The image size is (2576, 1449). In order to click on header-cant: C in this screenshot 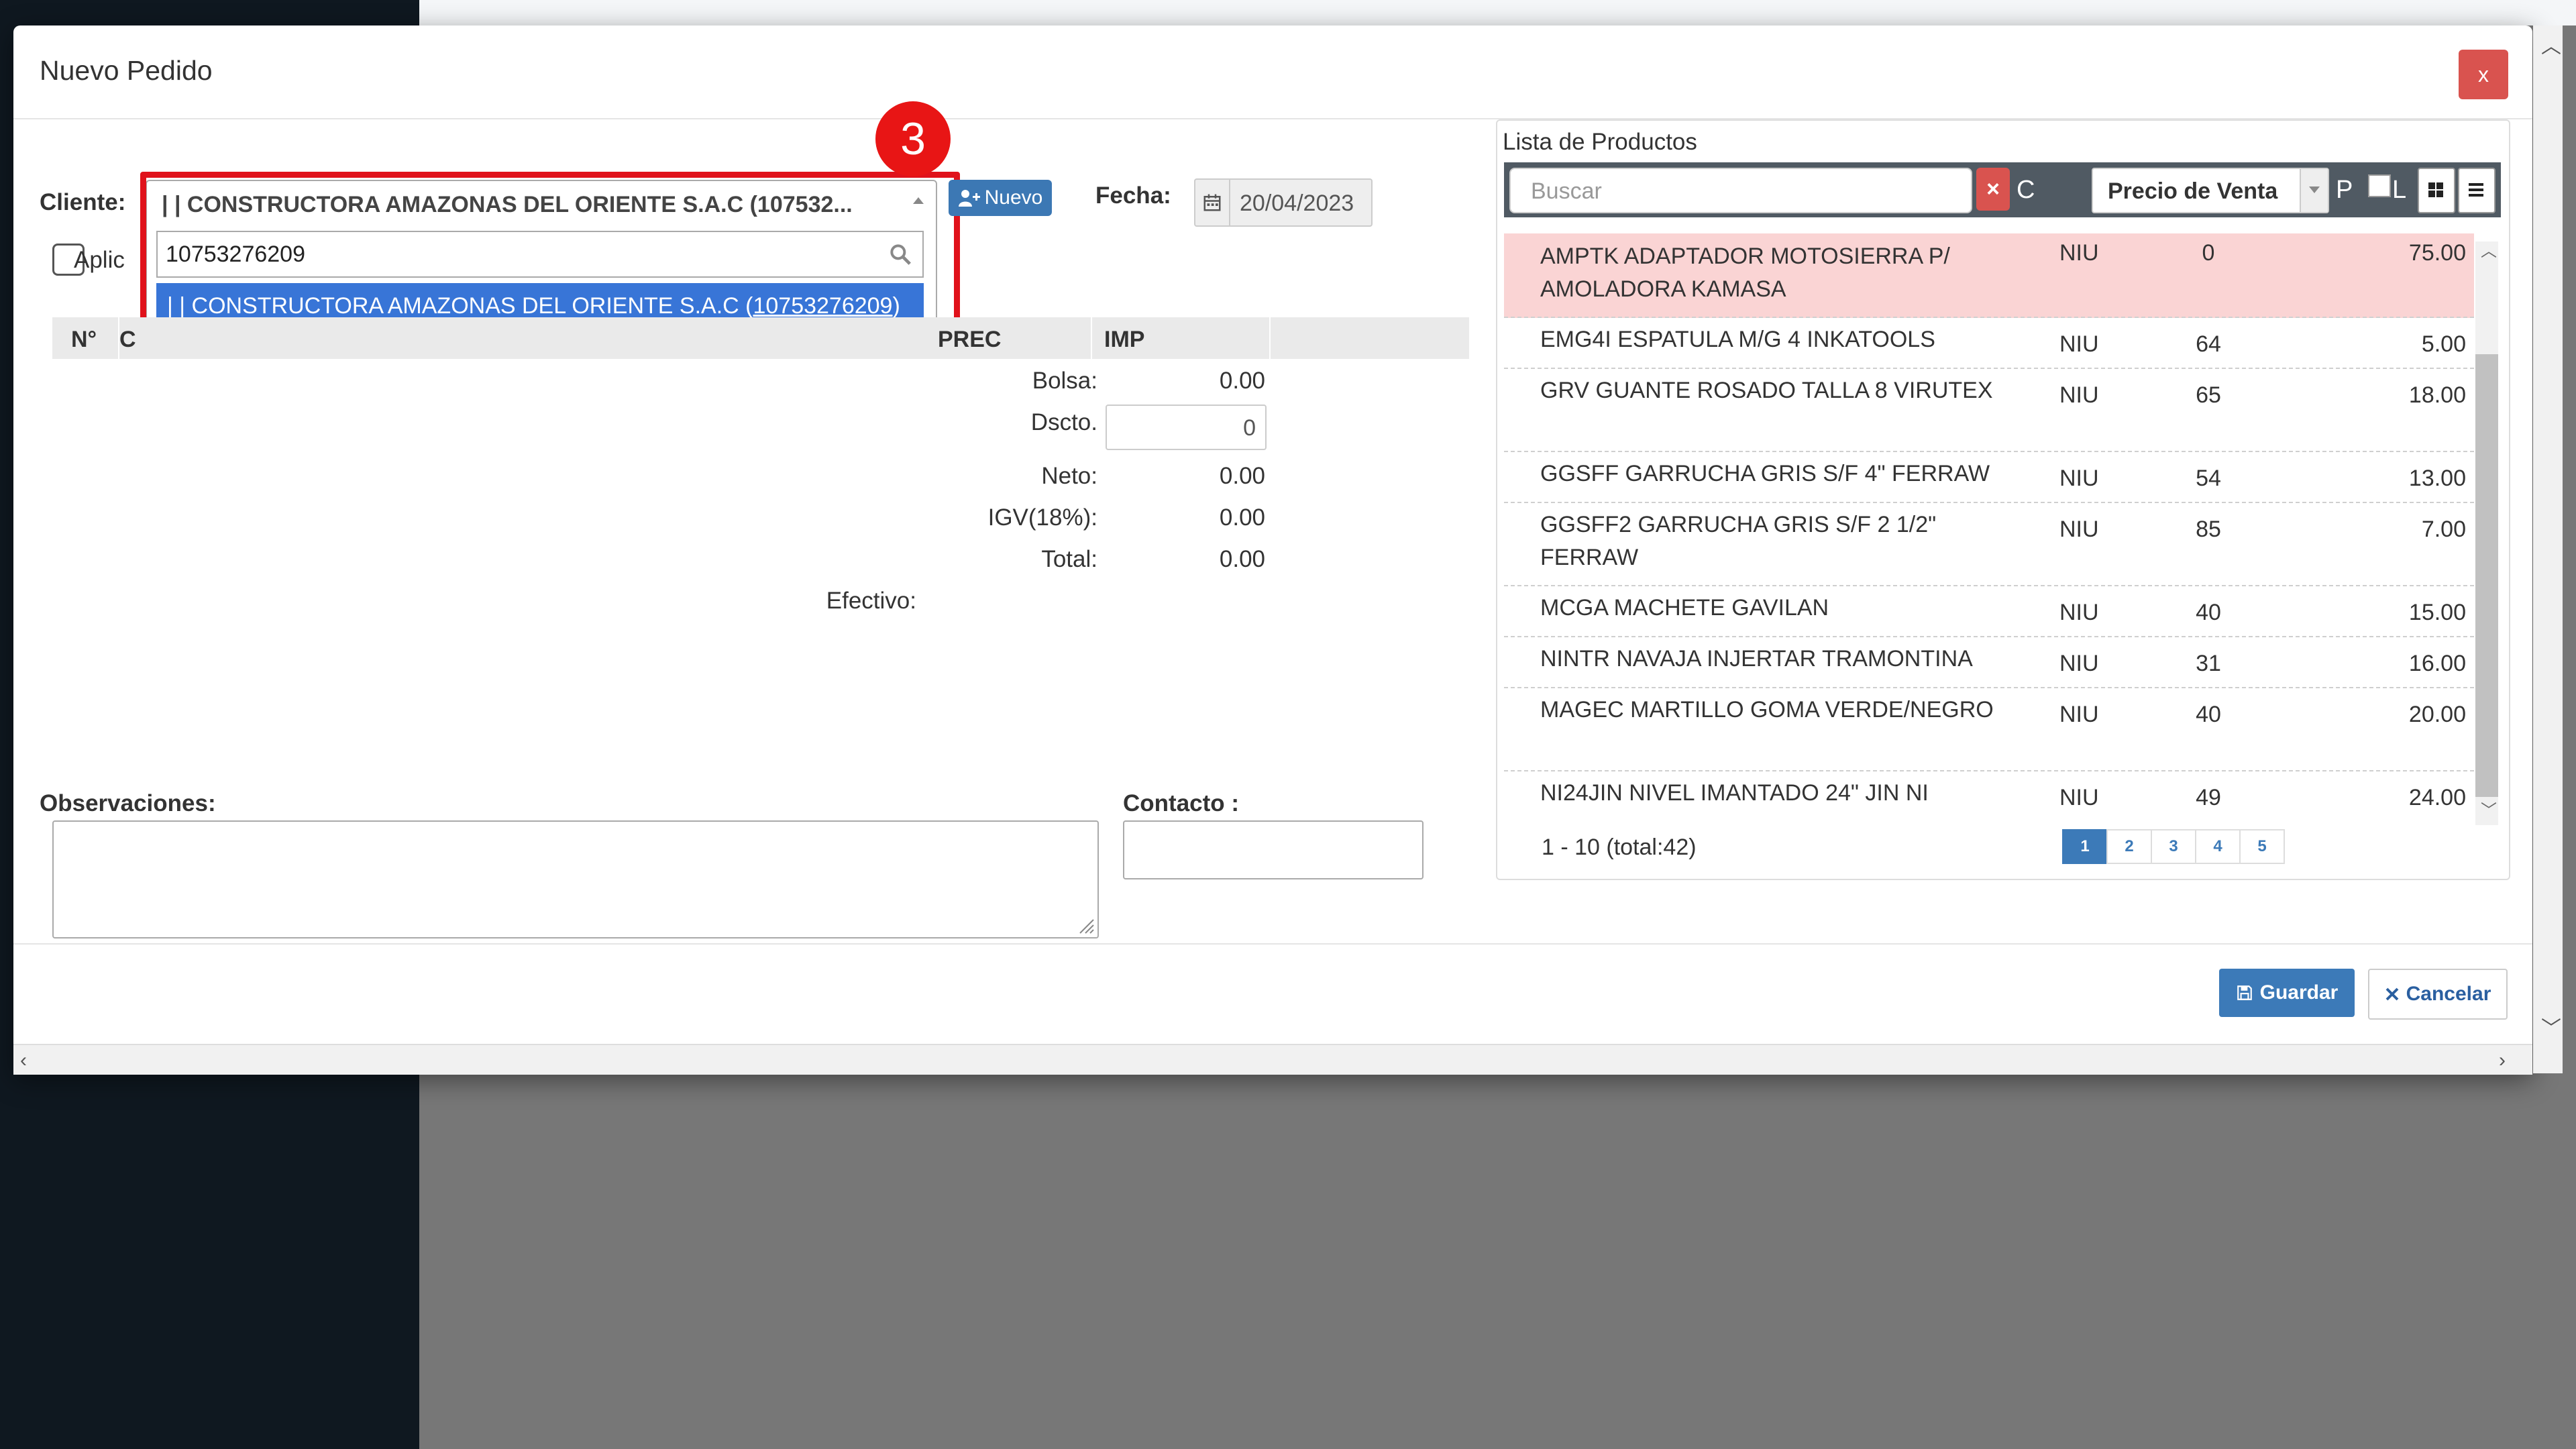, I will do `click(127, 339)`.